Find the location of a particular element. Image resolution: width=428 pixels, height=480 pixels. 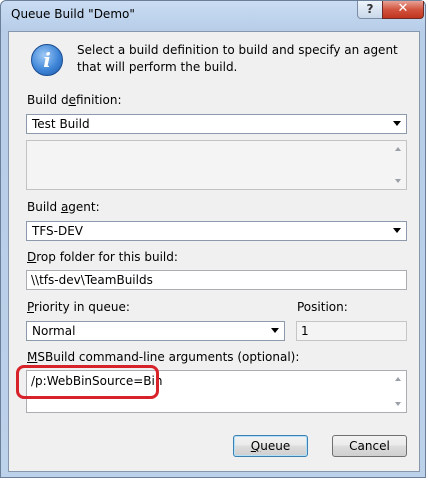

build-agent-value: TFS-DEV is located at coordinates (57, 231).